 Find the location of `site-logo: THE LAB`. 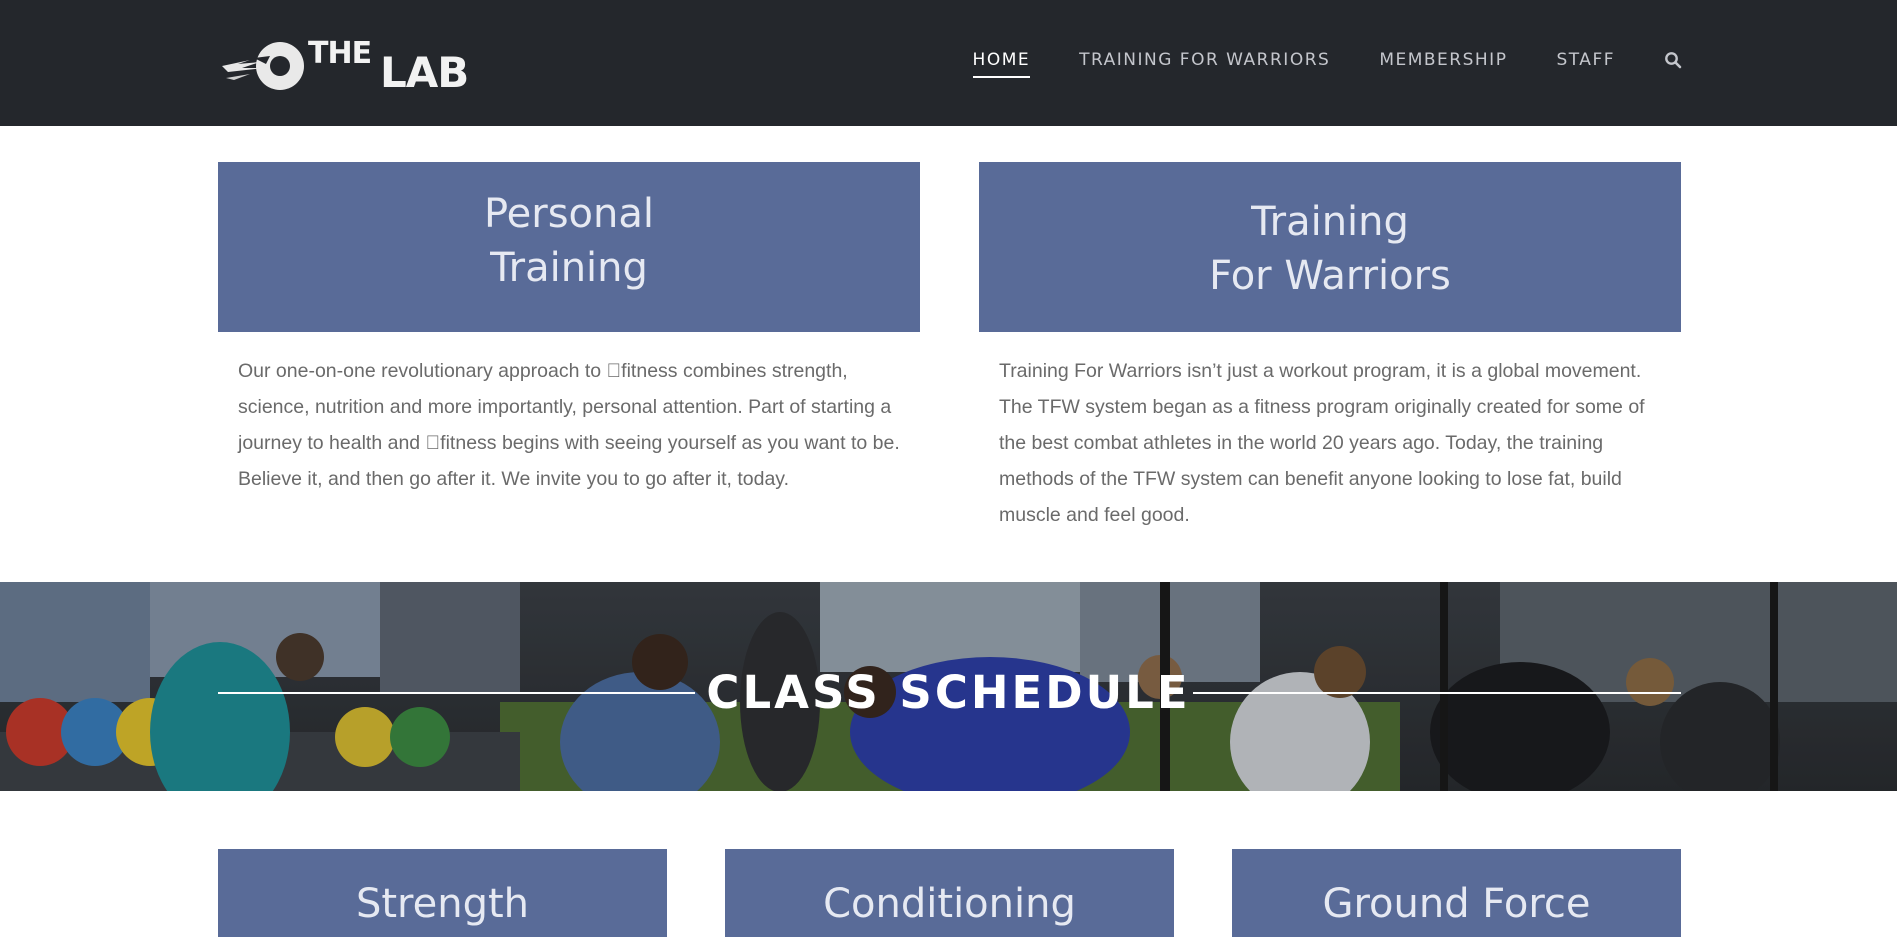

site-logo: THE LAB is located at coordinates (344, 65).